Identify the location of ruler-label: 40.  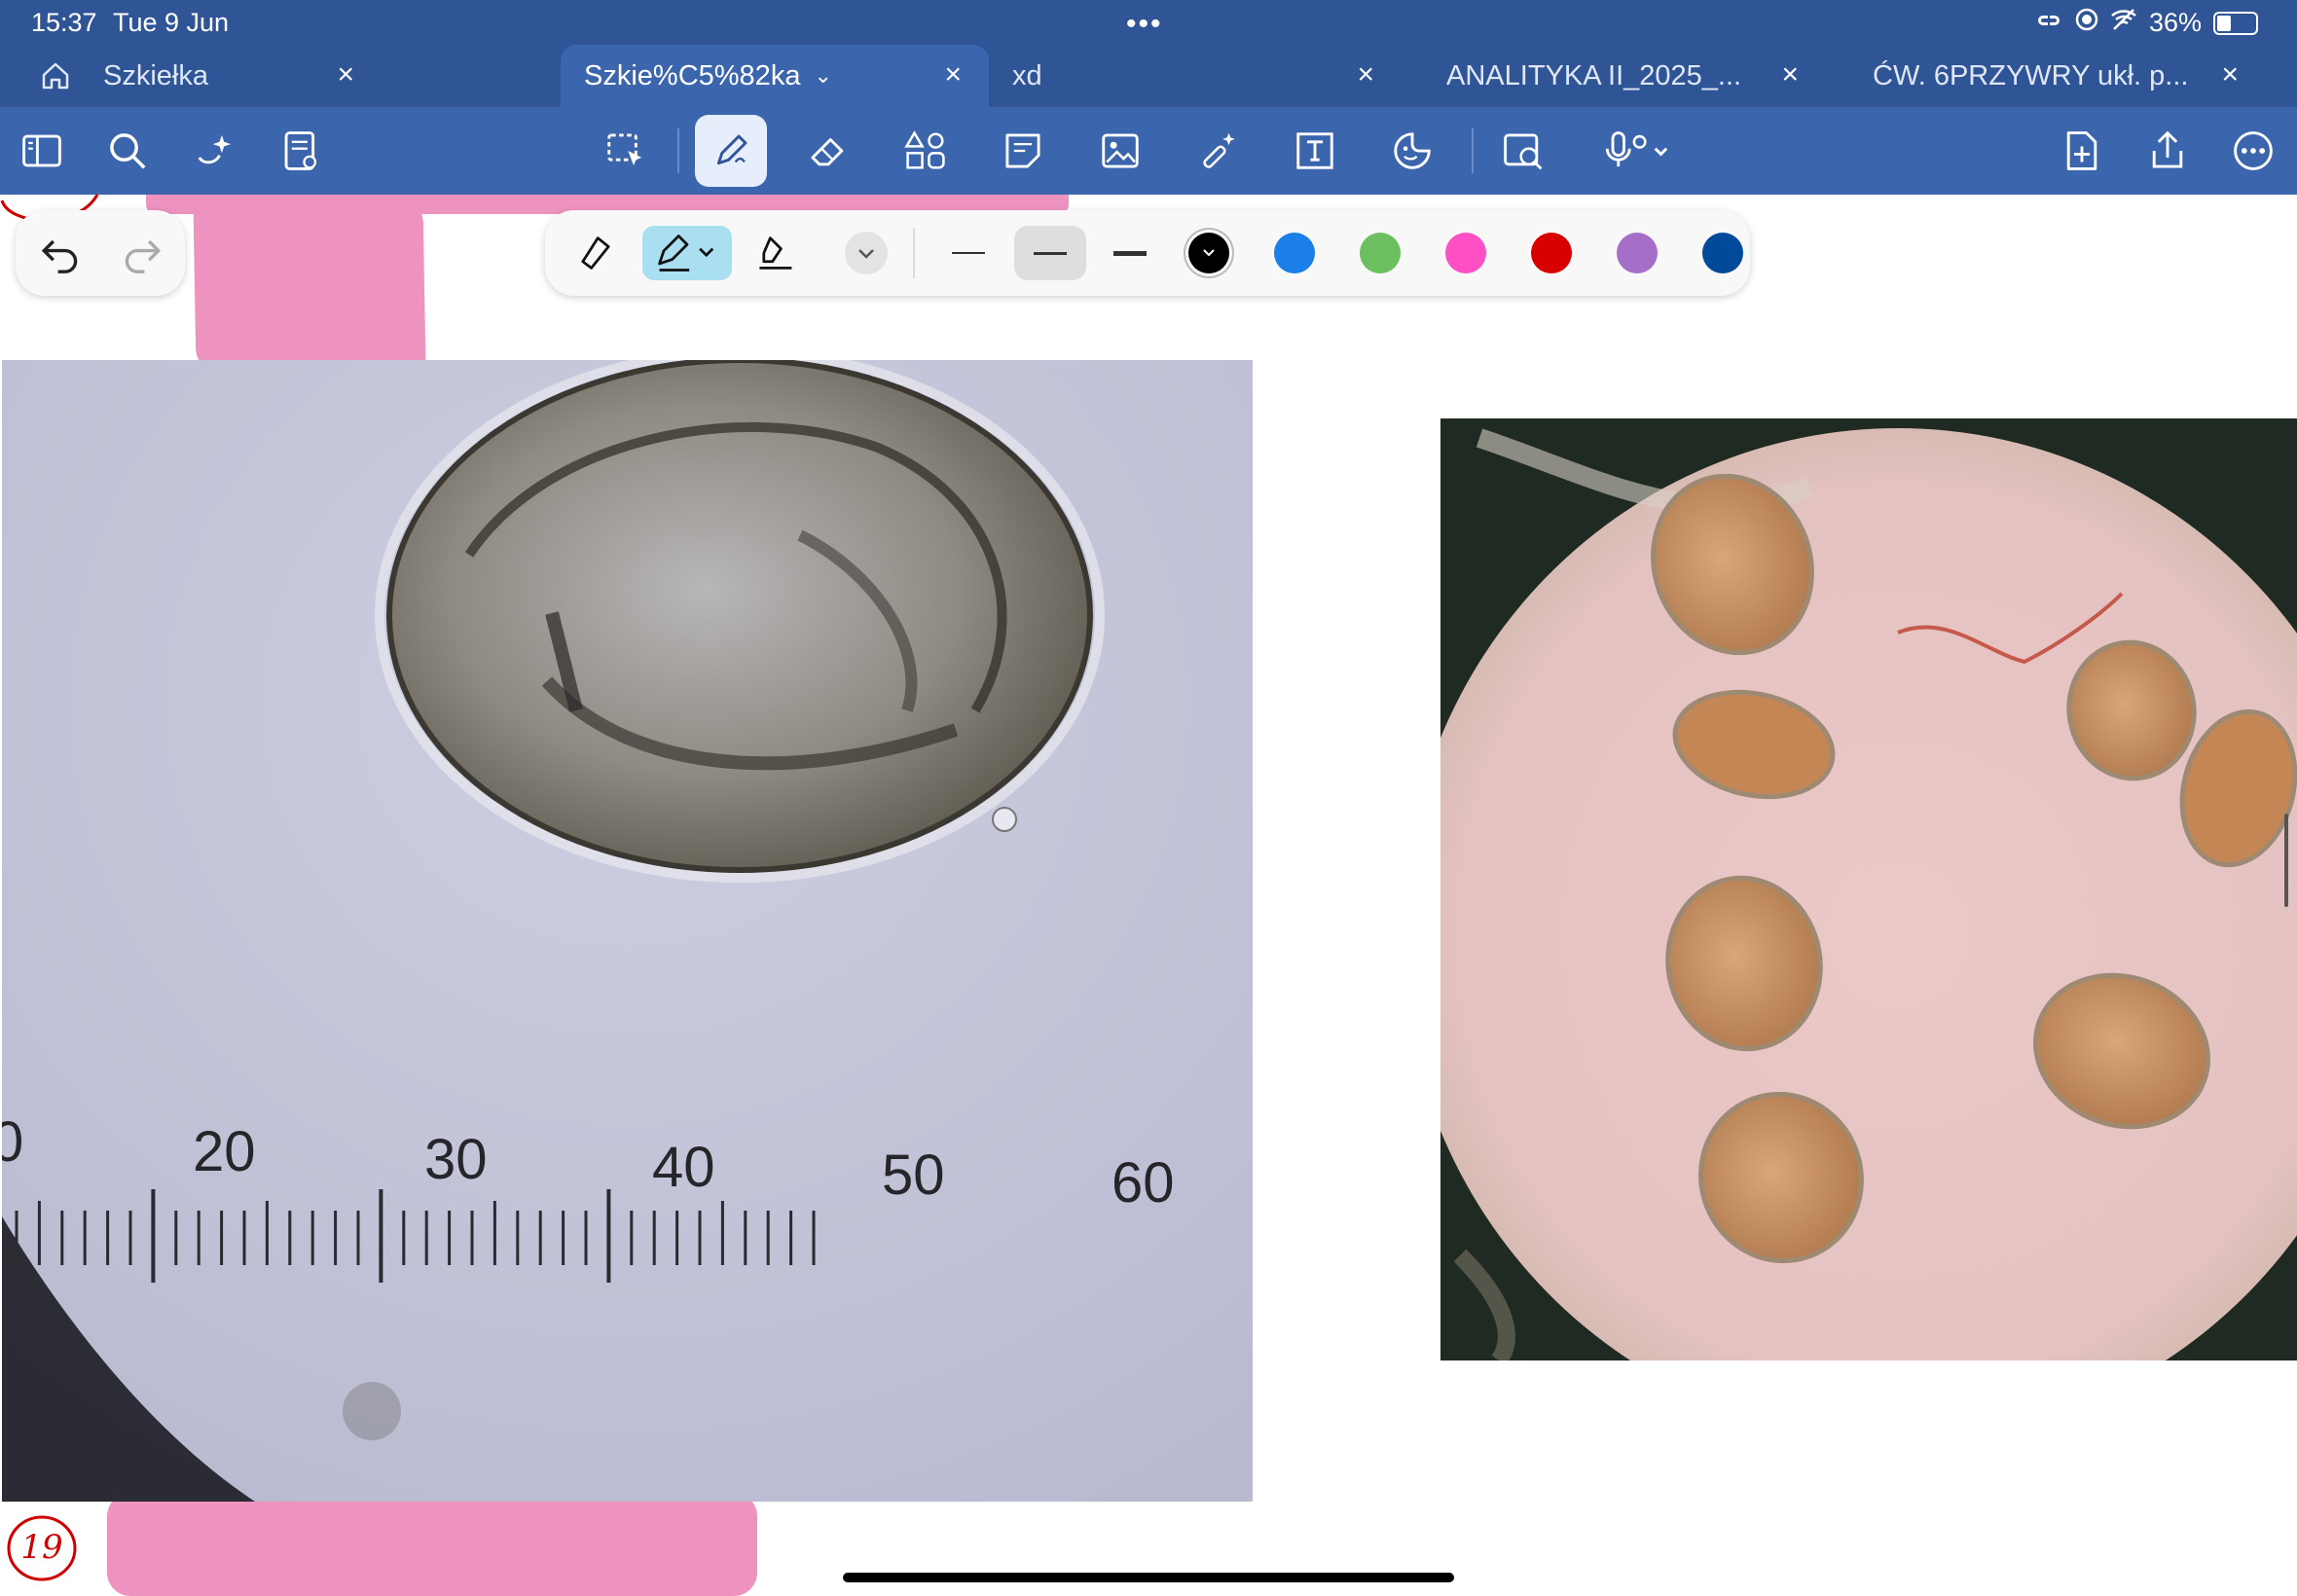
(683, 1167).